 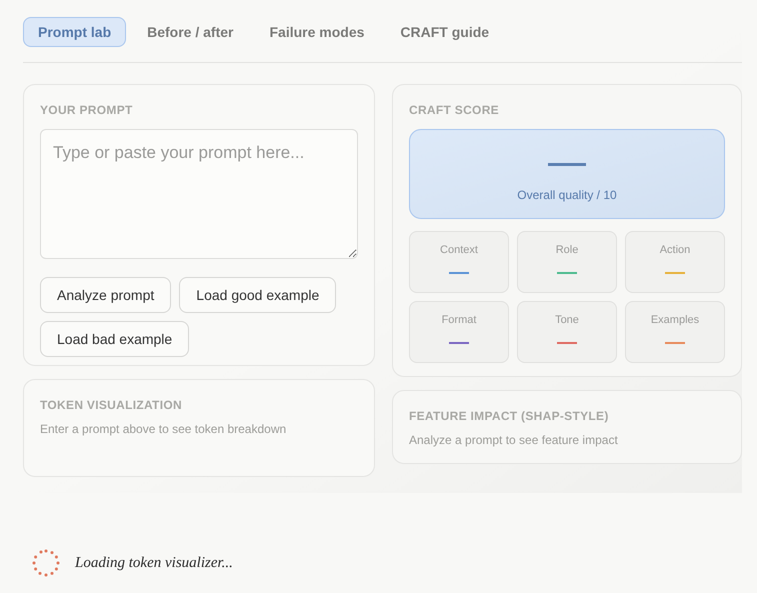 What do you see at coordinates (509, 416) in the screenshot?
I see `panel-title: FEATURE IMPACT (SHAP-STYLE)` at bounding box center [509, 416].